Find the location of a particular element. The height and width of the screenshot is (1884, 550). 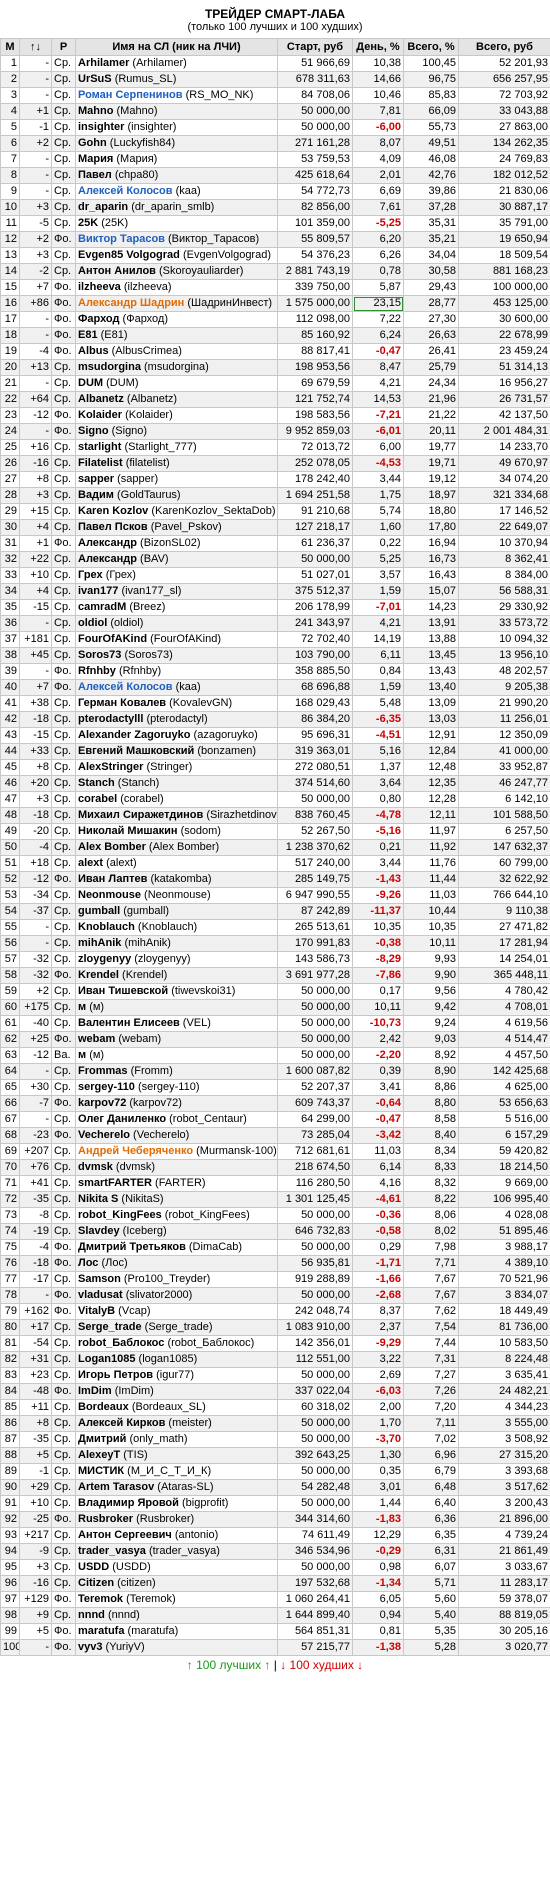

col-header-day: День, % is located at coordinates (378, 47).